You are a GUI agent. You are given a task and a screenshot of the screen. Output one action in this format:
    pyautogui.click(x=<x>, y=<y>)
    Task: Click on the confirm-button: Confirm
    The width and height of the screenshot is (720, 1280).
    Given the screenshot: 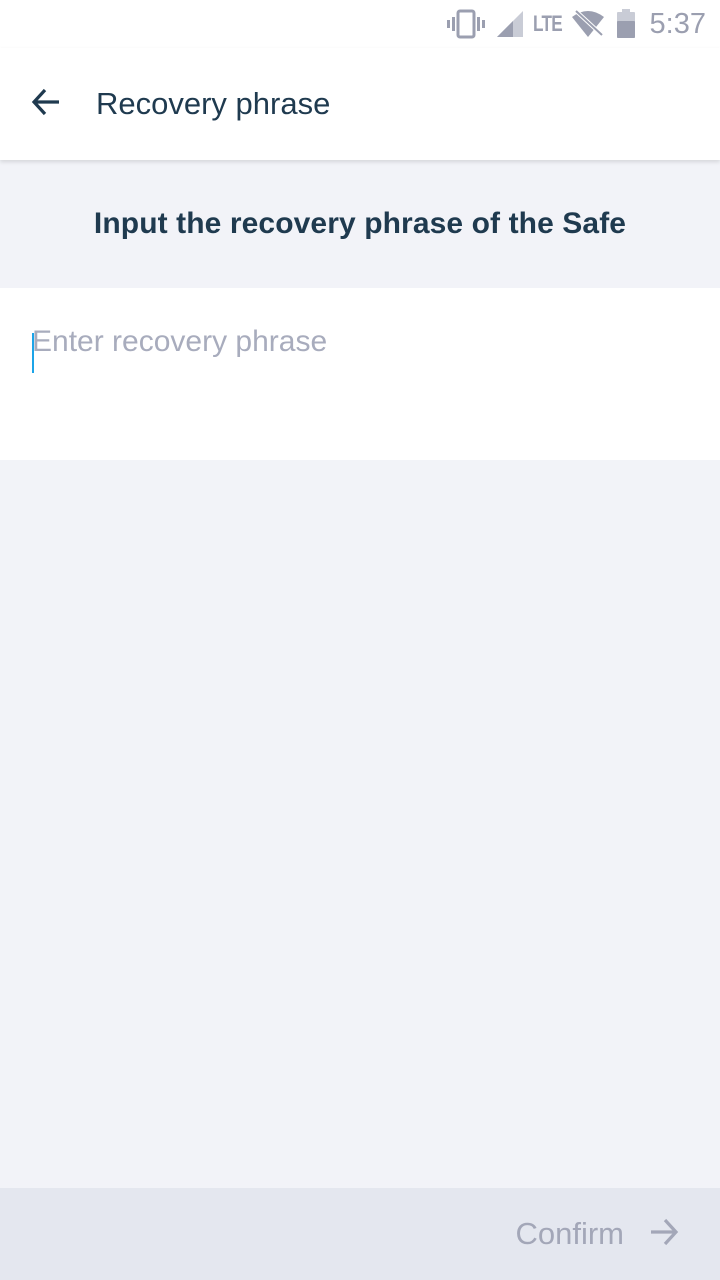 What is the action you would take?
    pyautogui.click(x=597, y=1234)
    